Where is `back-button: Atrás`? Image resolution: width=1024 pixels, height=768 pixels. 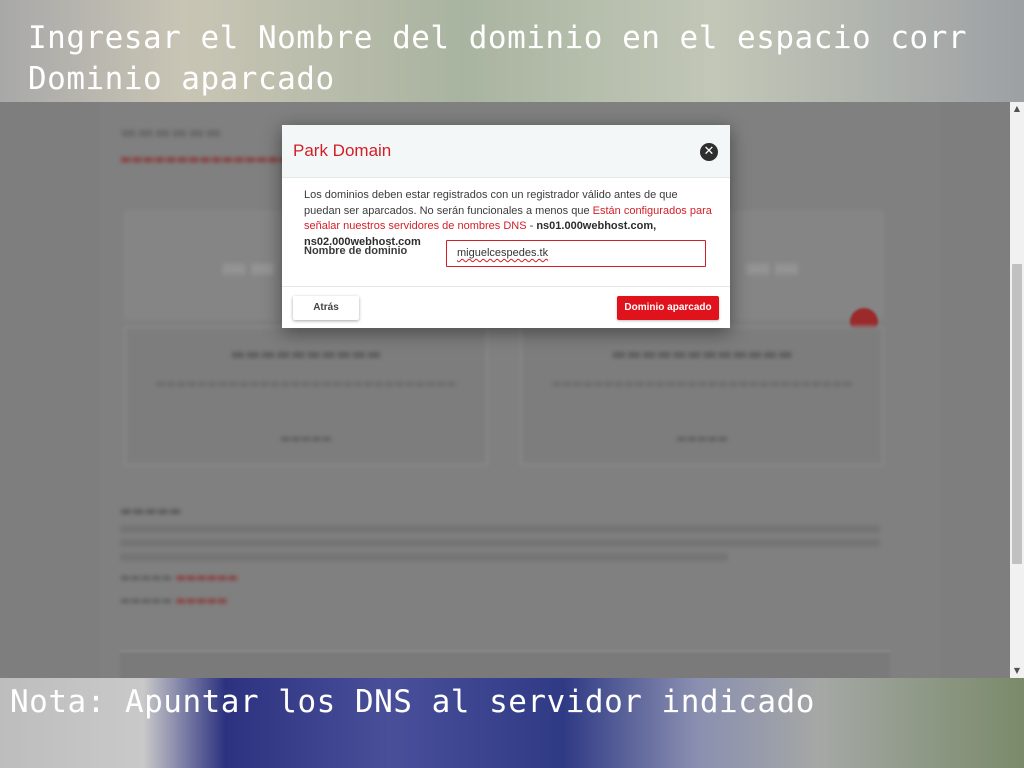
back-button: Atrás is located at coordinates (326, 308).